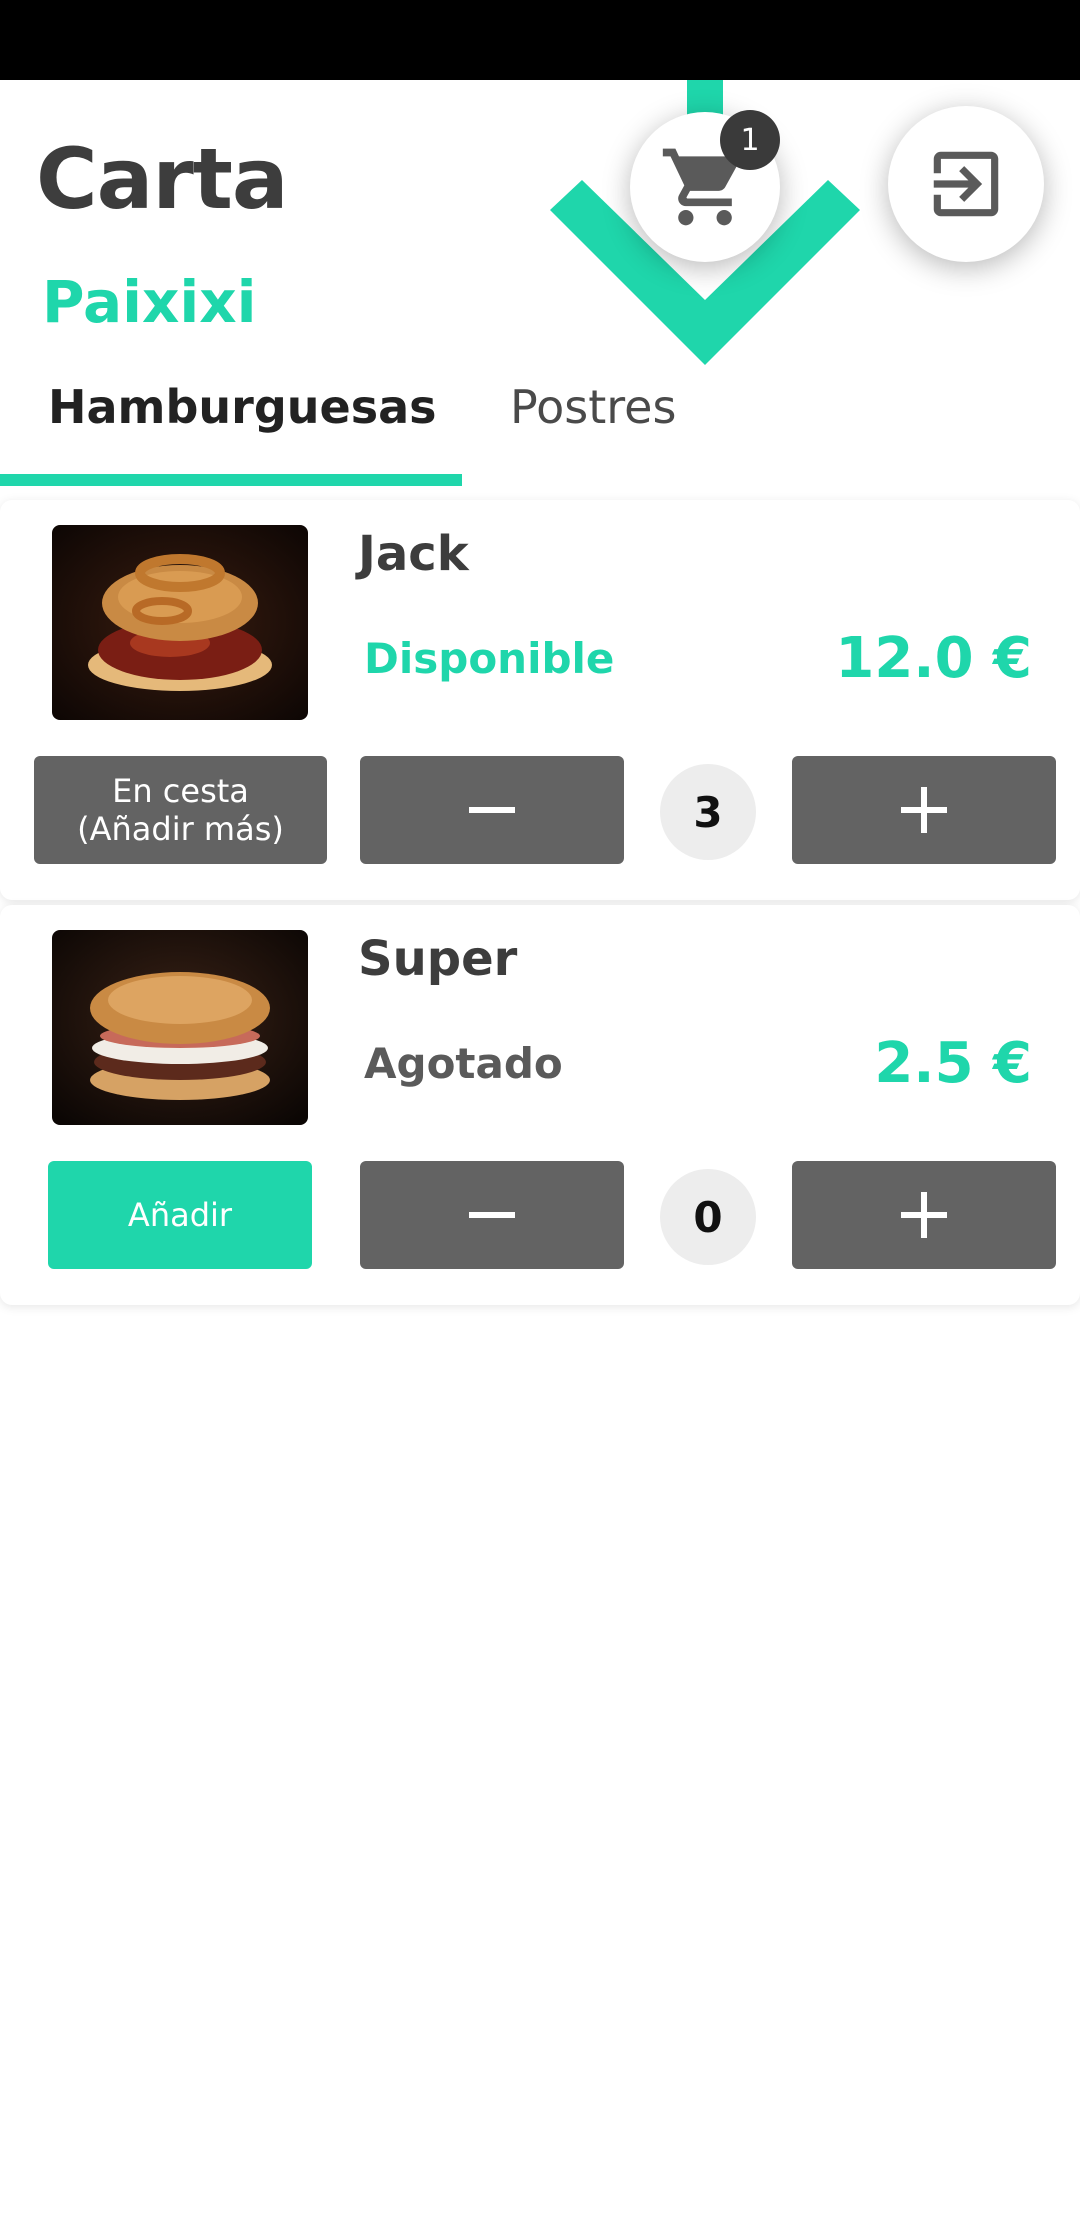 The image size is (1080, 2240). I want to click on add-more-label: (Añadir más), so click(180, 829).